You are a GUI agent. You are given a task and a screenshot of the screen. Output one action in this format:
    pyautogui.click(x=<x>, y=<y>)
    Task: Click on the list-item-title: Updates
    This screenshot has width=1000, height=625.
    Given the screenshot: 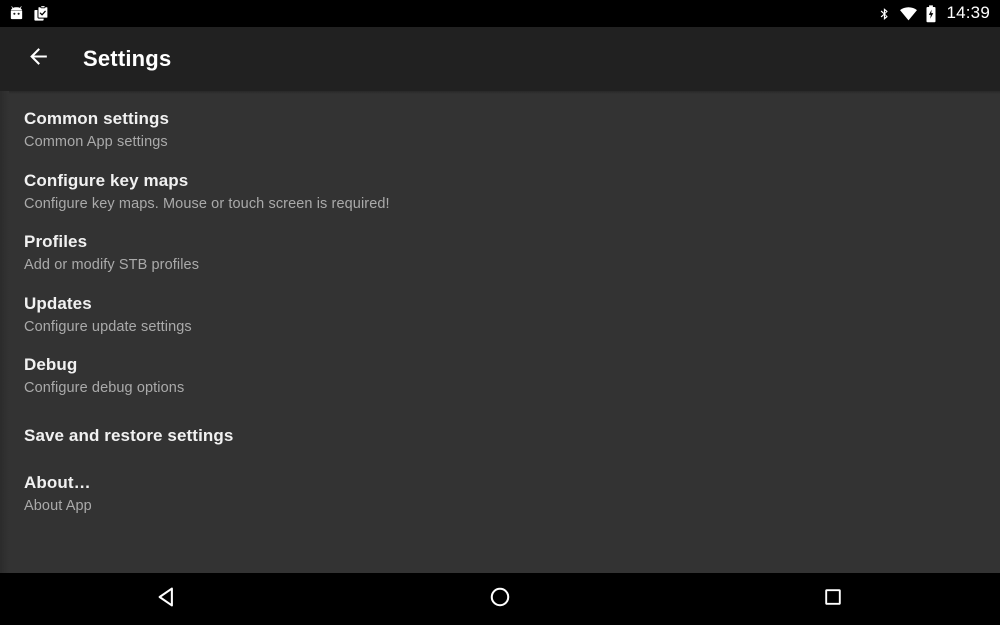 What is the action you would take?
    pyautogui.click(x=58, y=303)
    